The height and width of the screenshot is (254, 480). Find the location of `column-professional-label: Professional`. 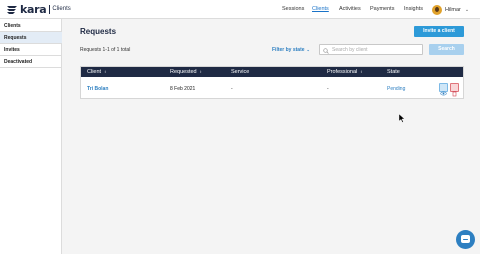

column-professional-label: Professional is located at coordinates (342, 72).